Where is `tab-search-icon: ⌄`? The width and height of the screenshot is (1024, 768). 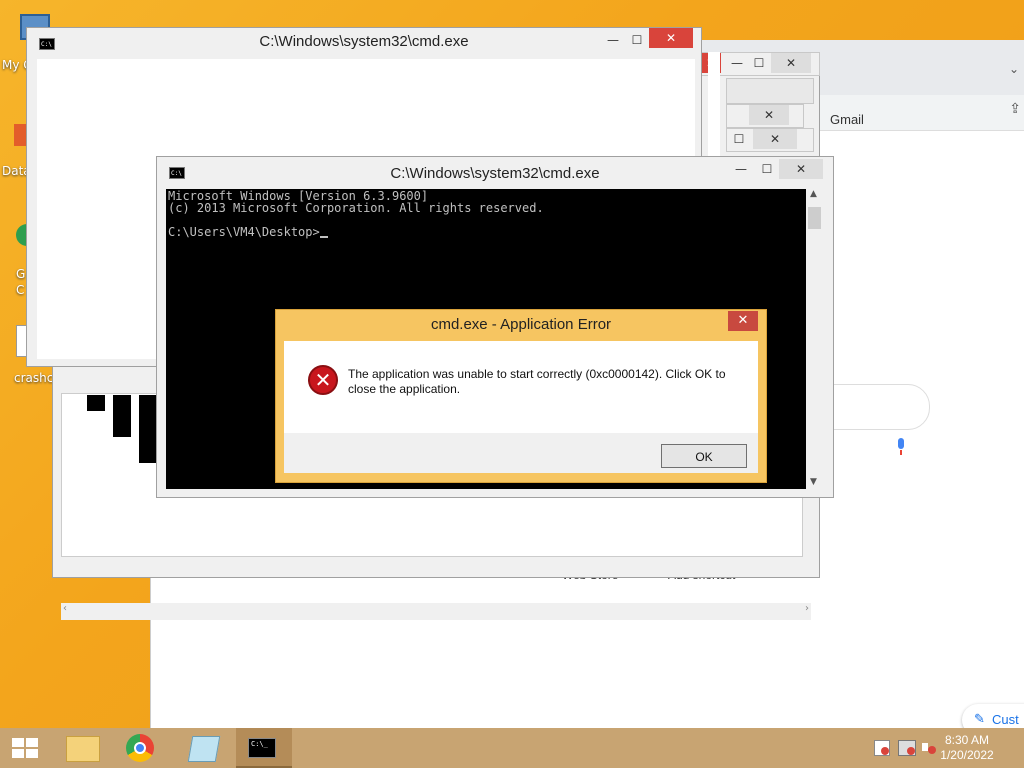 tab-search-icon: ⌄ is located at coordinates (1014, 69).